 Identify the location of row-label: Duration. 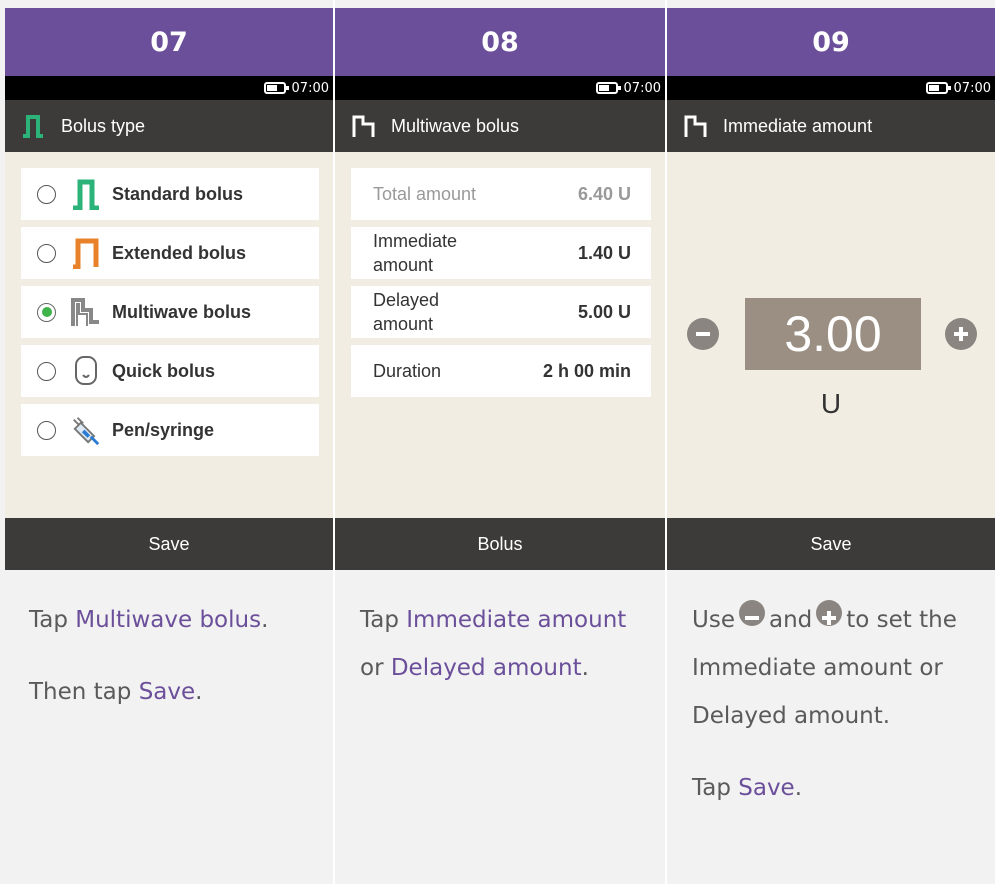
(407, 371).